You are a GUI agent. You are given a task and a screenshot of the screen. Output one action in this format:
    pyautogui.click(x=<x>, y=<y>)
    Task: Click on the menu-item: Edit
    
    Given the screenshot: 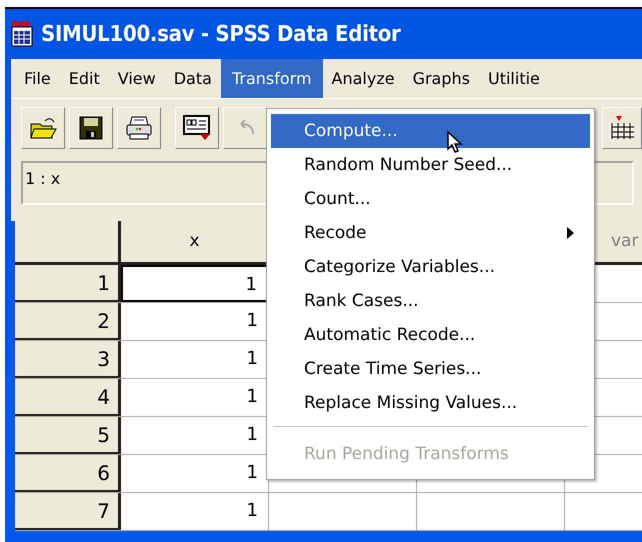 What is the action you would take?
    pyautogui.click(x=84, y=78)
    